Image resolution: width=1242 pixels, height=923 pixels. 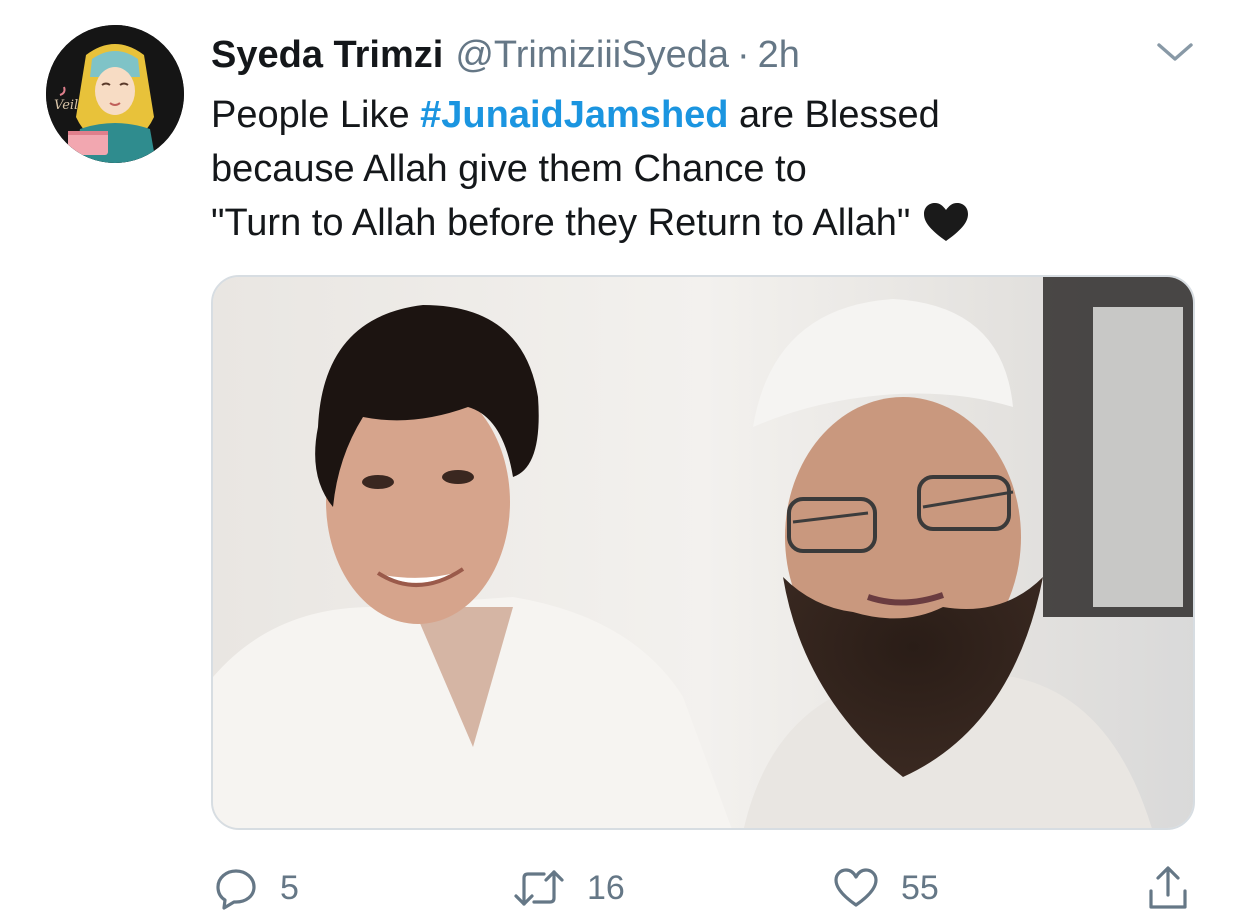 What do you see at coordinates (592, 55) in the screenshot?
I see `user-handle: @TrimiziiiSyeda` at bounding box center [592, 55].